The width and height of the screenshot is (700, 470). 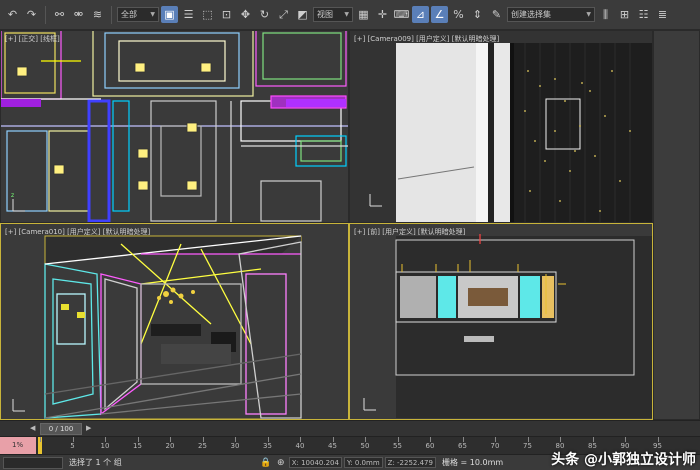 What do you see at coordinates (623, 460) in the screenshot?
I see `watermark: 头条 @小郭独立设计师` at bounding box center [623, 460].